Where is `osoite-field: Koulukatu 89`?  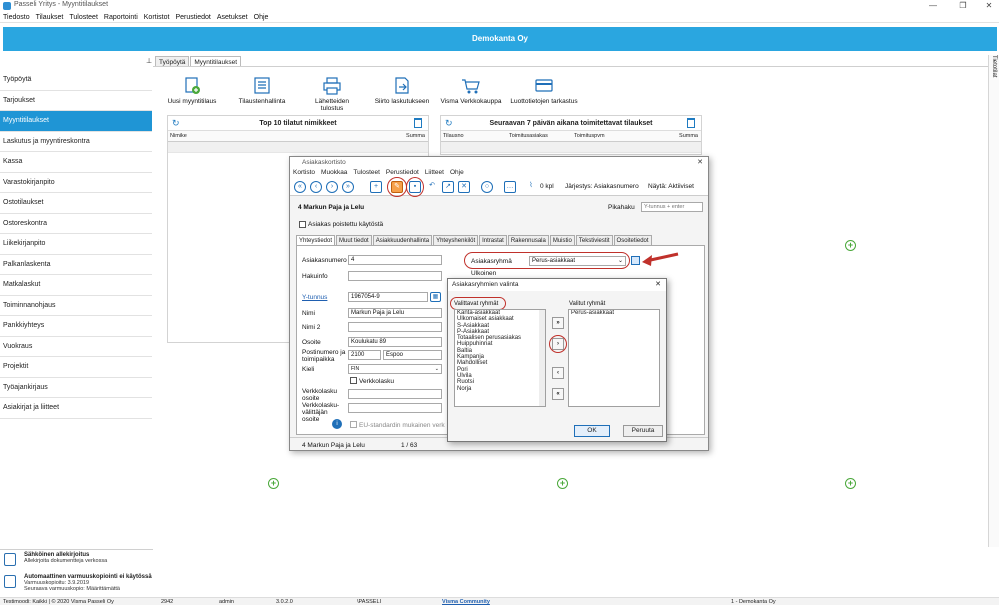 osoite-field: Koulukatu 89 is located at coordinates (395, 342).